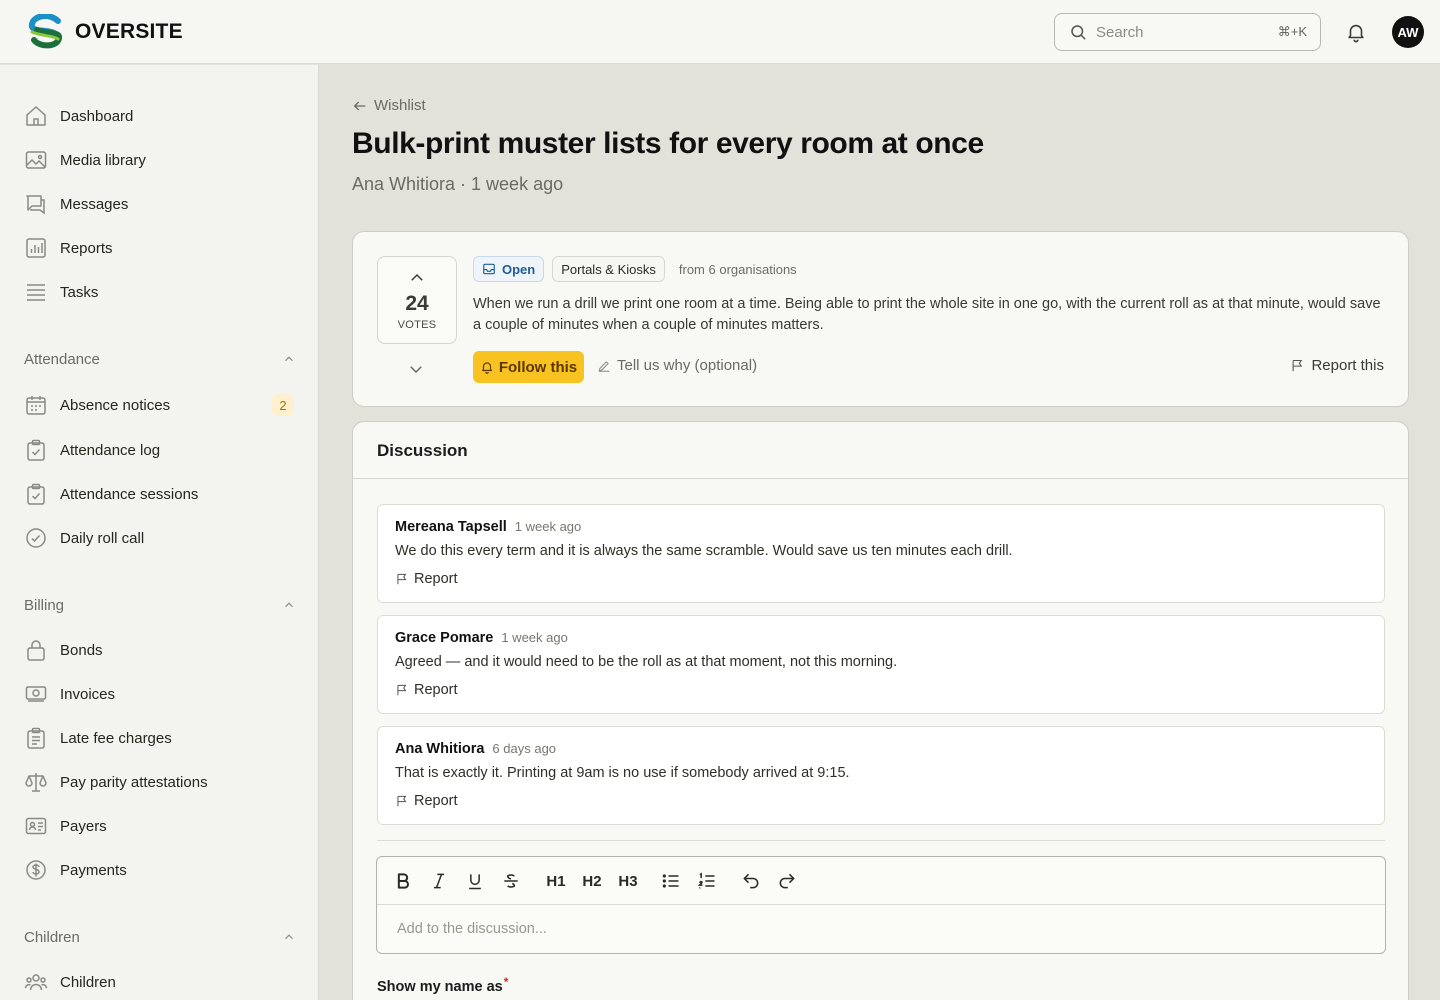 The height and width of the screenshot is (1000, 1440). What do you see at coordinates (160, 782) in the screenshot?
I see `sidebar-item-pay-parity-attestations: Pay parity attestations` at bounding box center [160, 782].